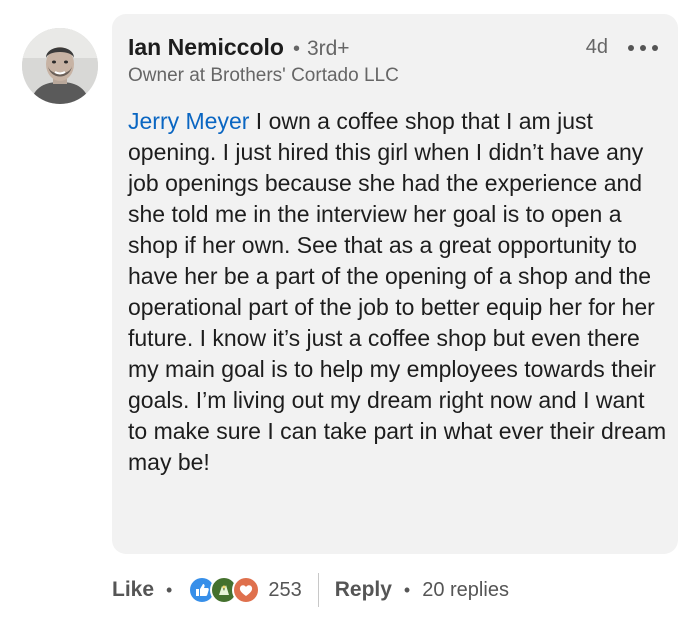  Describe the element at coordinates (188, 121) in the screenshot. I see `mention-link: Jerry Meyer` at that location.